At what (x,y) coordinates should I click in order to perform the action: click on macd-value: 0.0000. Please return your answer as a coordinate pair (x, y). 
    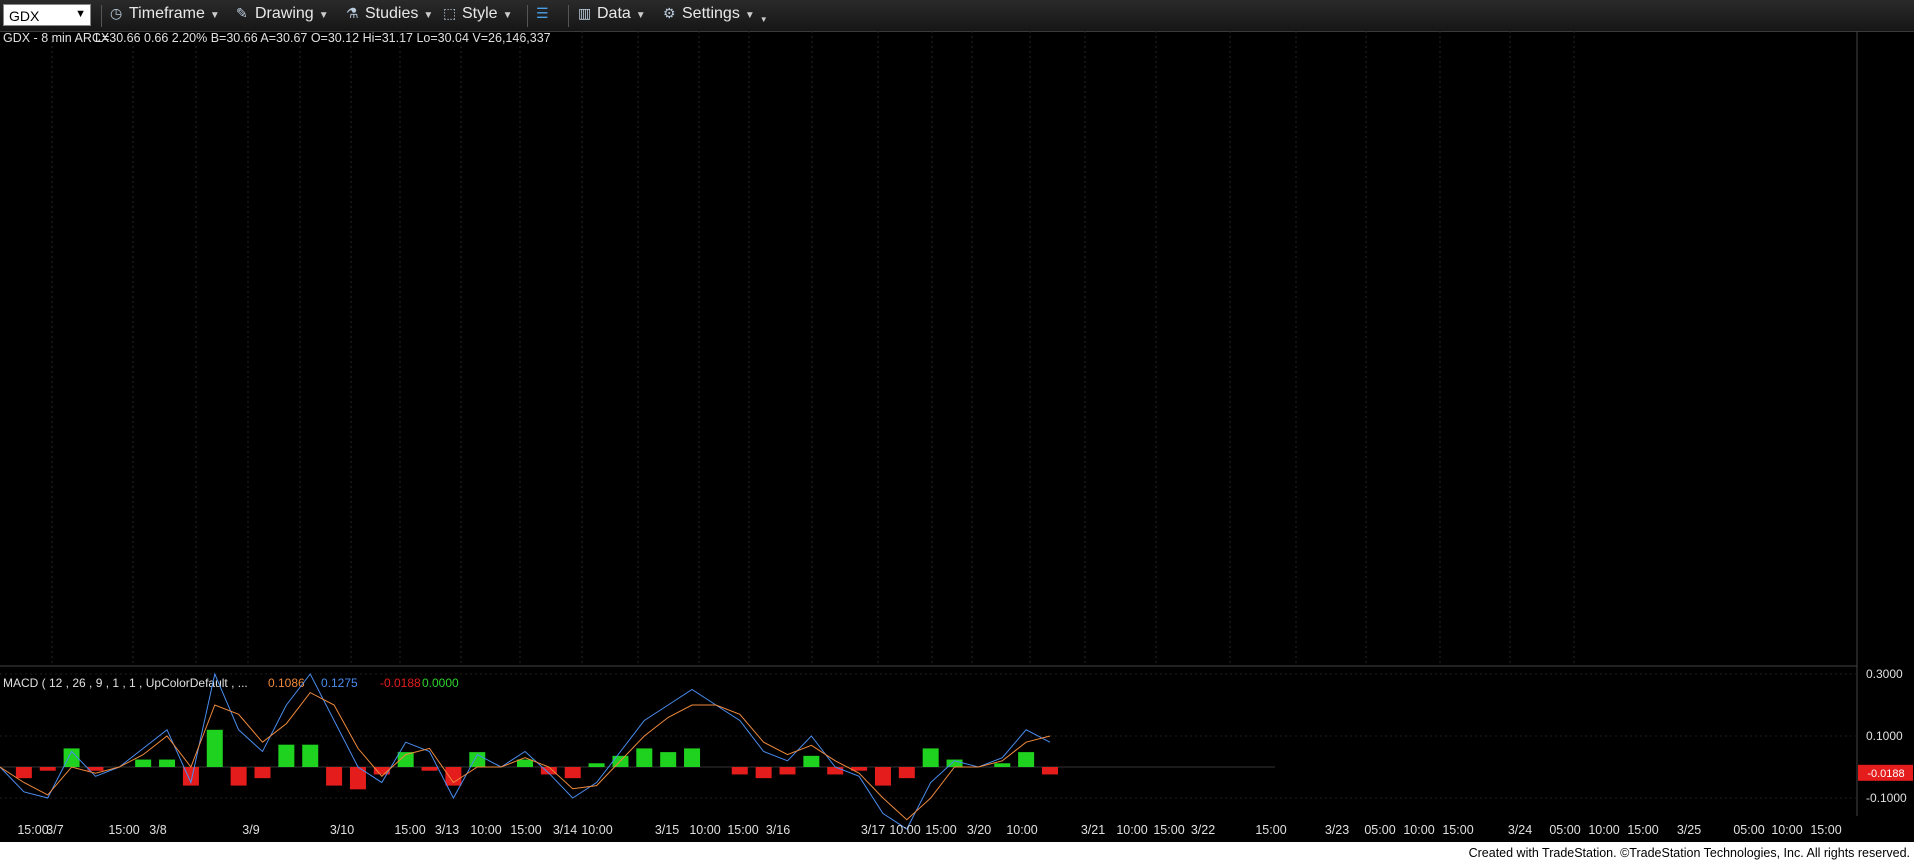
    Looking at the image, I should click on (440, 683).